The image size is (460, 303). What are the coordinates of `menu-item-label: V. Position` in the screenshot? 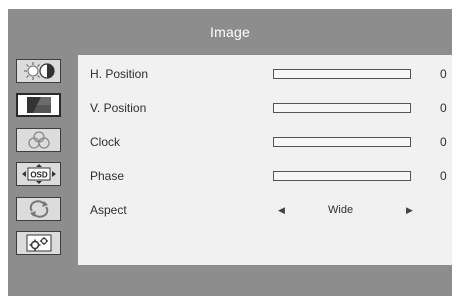 It's located at (118, 108).